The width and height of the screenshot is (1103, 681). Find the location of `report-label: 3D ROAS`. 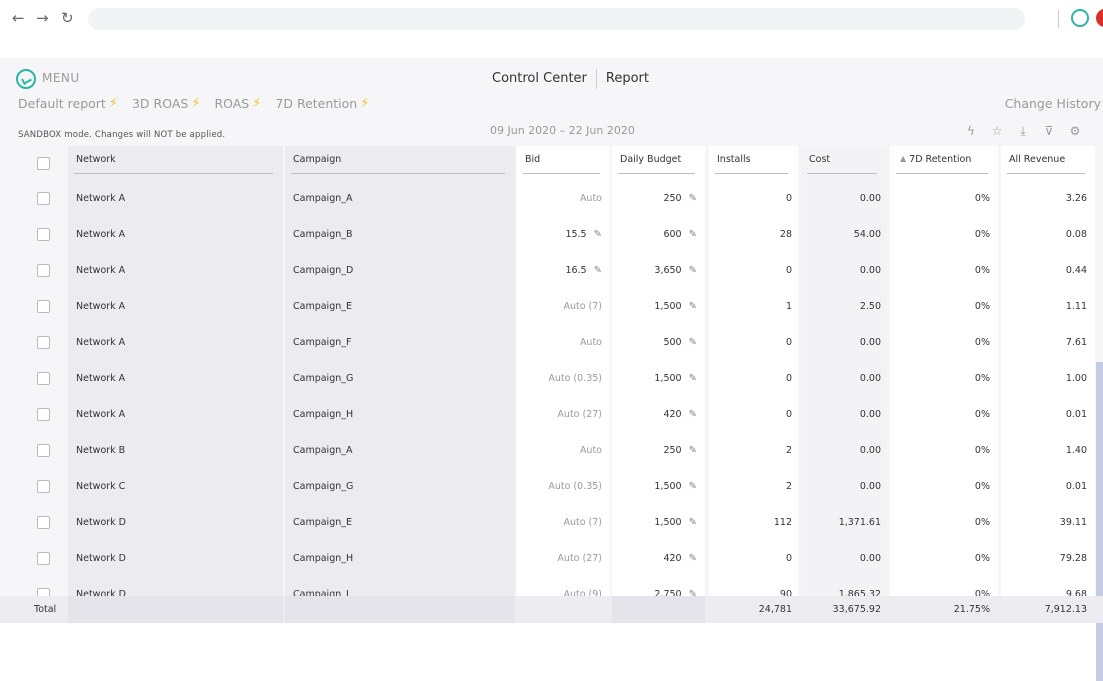

report-label: 3D ROAS is located at coordinates (160, 103).